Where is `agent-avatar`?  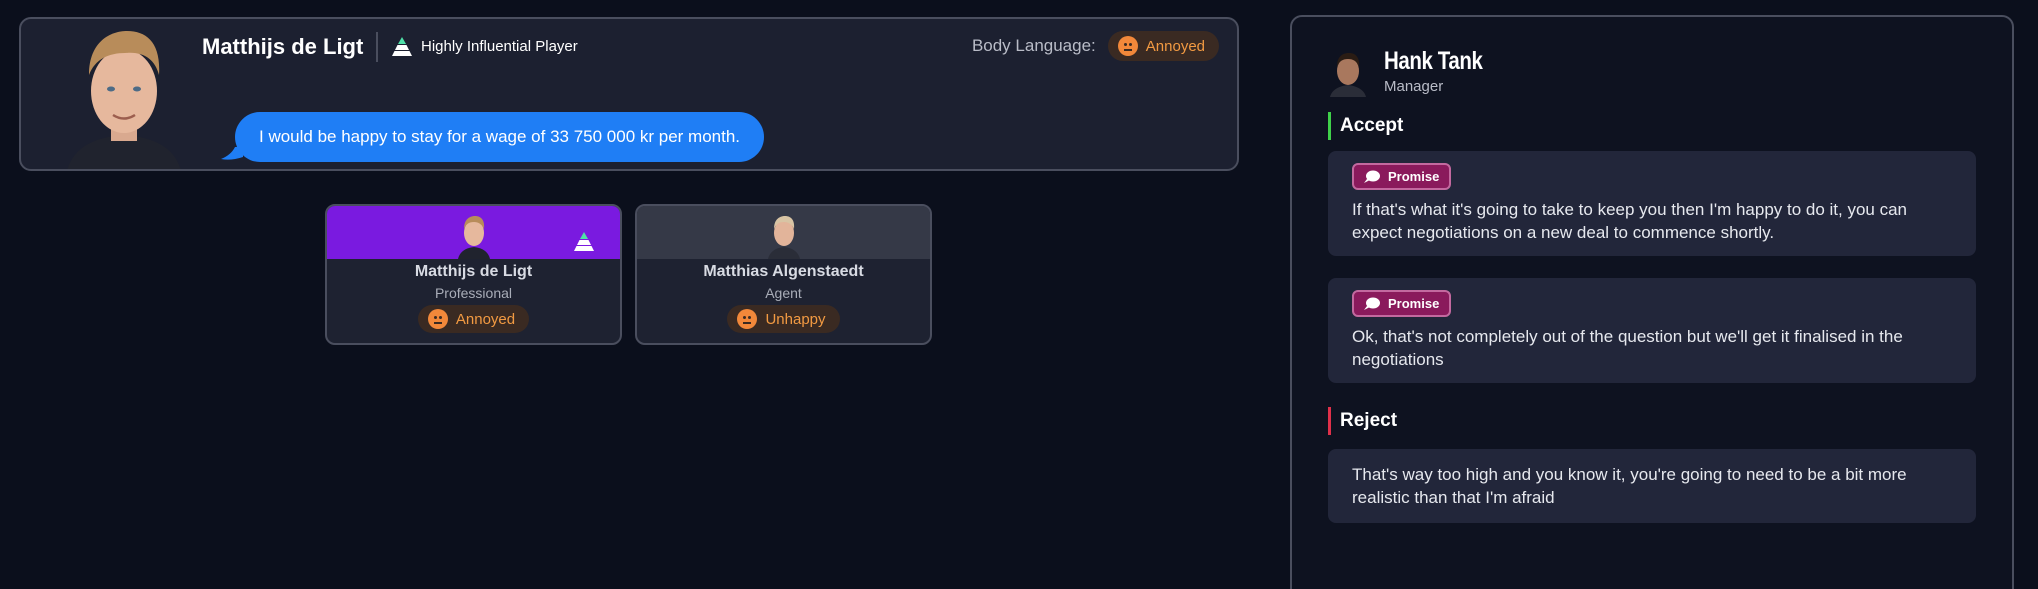 agent-avatar is located at coordinates (783, 237).